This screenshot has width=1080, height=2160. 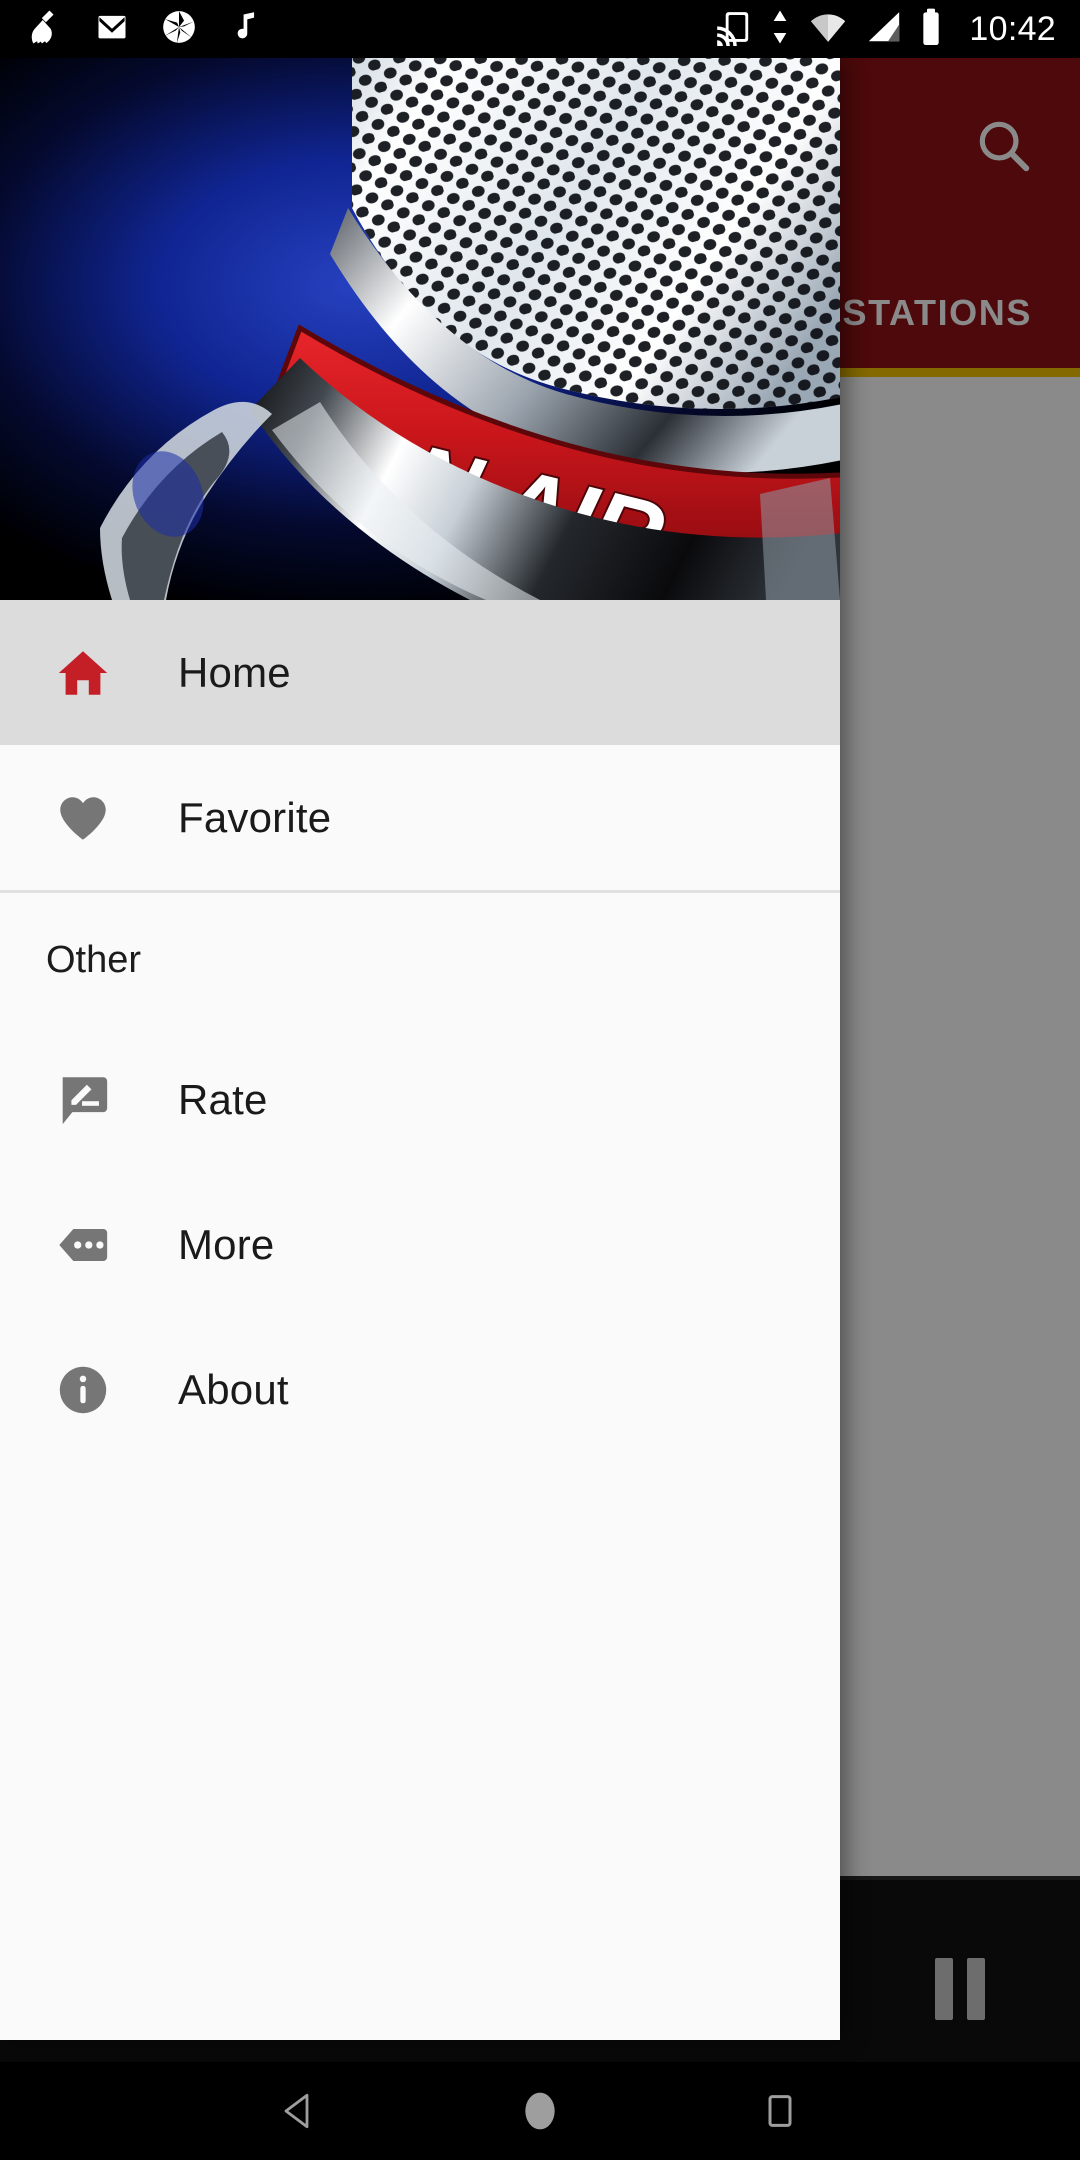 I want to click on heart-icon, so click(x=83, y=818).